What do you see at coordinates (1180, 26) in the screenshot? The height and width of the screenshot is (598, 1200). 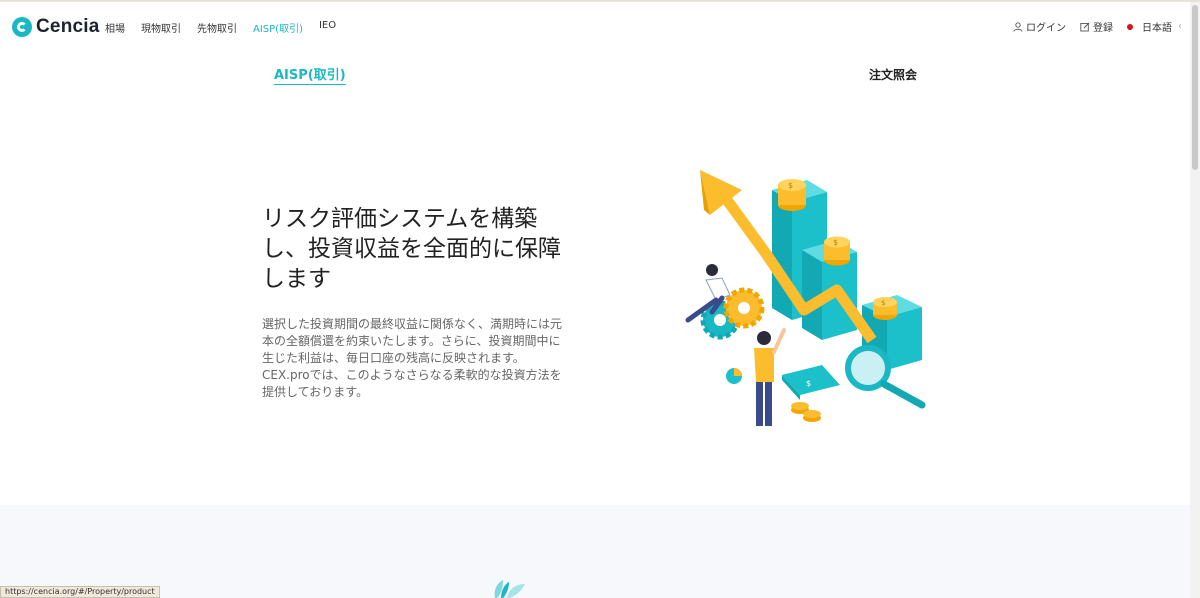 I see `chevron-left-icon: ‹` at bounding box center [1180, 26].